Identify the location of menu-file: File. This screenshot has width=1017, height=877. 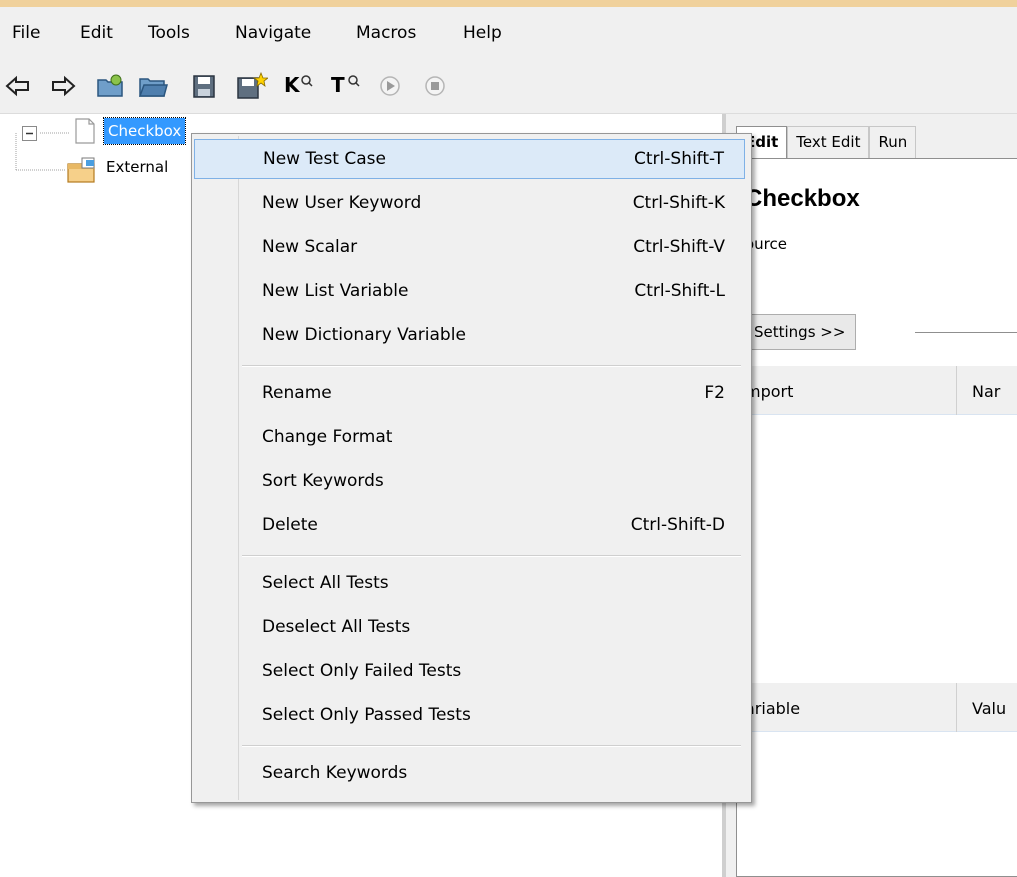
(26, 33).